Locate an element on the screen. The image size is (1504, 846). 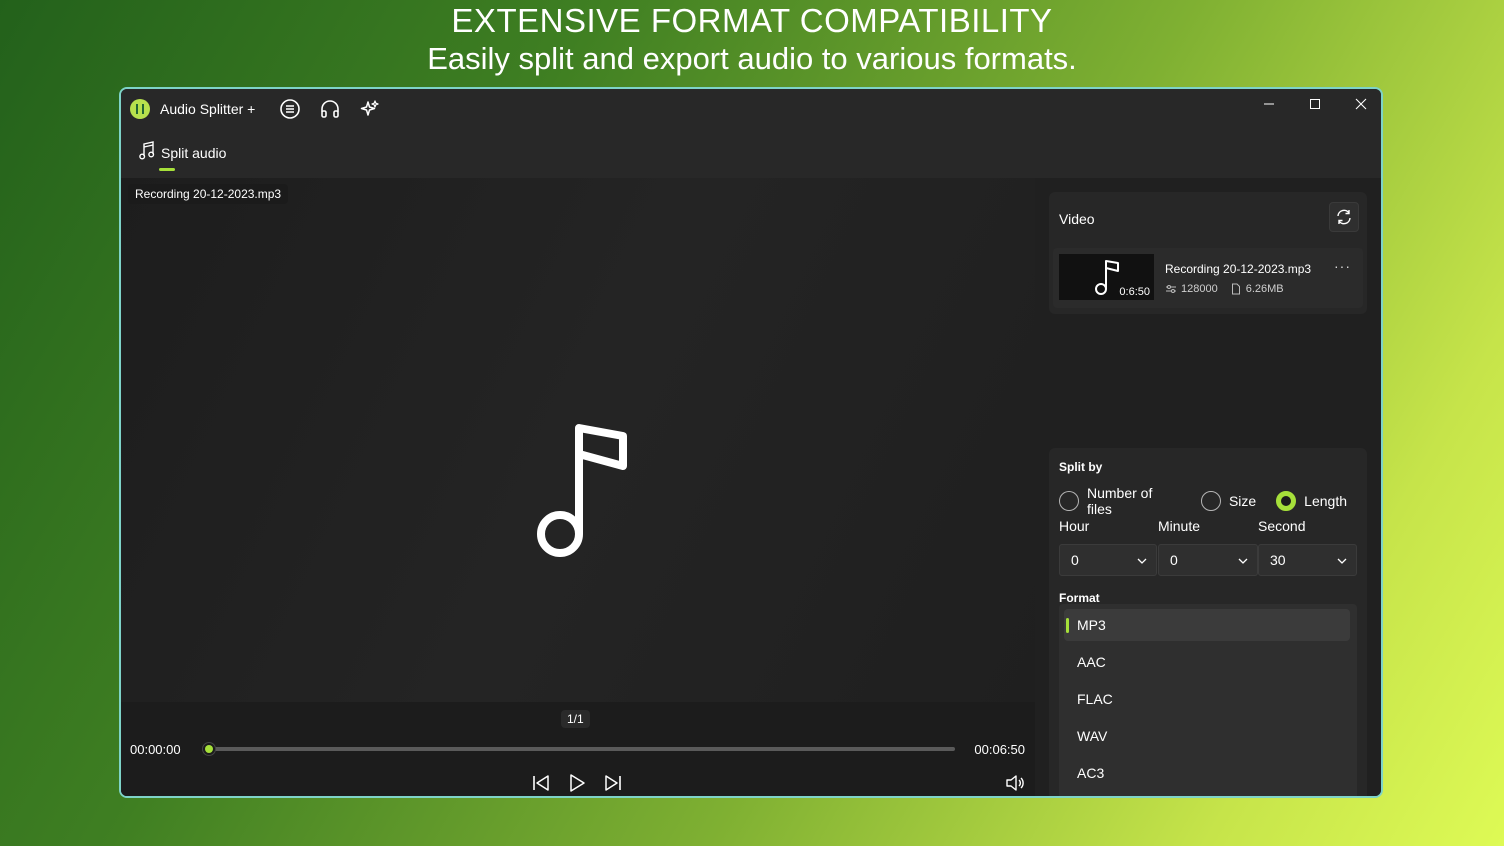
split-by-label: Split by is located at coordinates (1081, 467).